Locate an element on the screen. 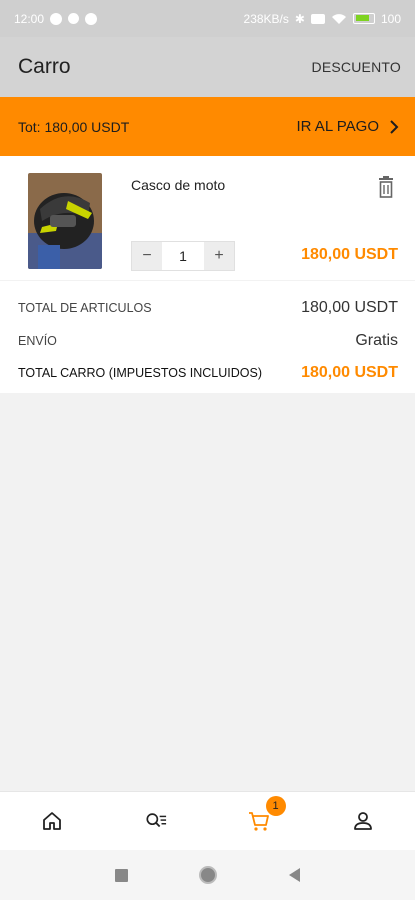 The width and height of the screenshot is (415, 900). square-icon is located at coordinates (121, 875).